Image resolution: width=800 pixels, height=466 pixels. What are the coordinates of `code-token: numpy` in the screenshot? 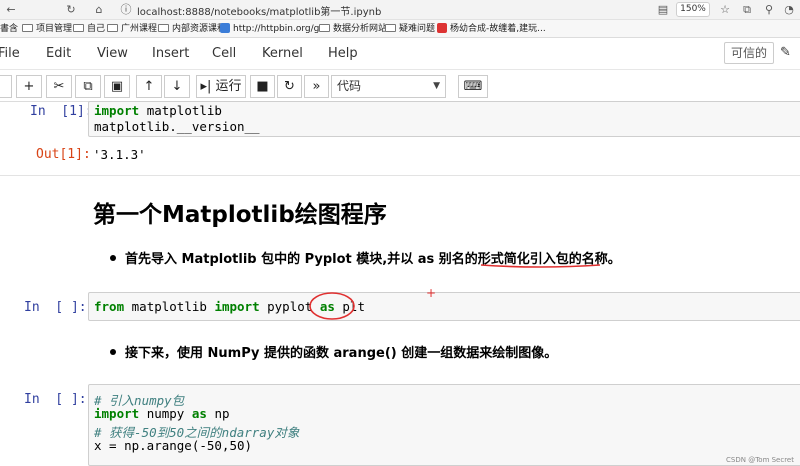 It's located at (165, 413).